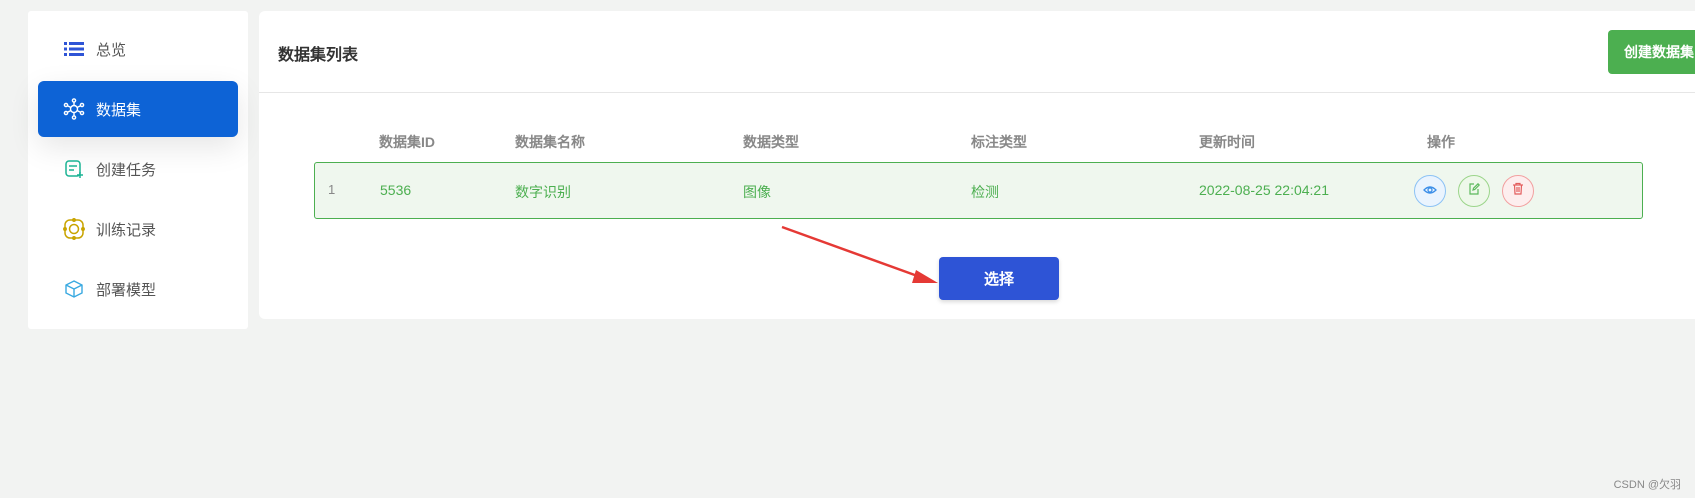  What do you see at coordinates (1227, 142) in the screenshot?
I see `column-header-updated: 更新时间` at bounding box center [1227, 142].